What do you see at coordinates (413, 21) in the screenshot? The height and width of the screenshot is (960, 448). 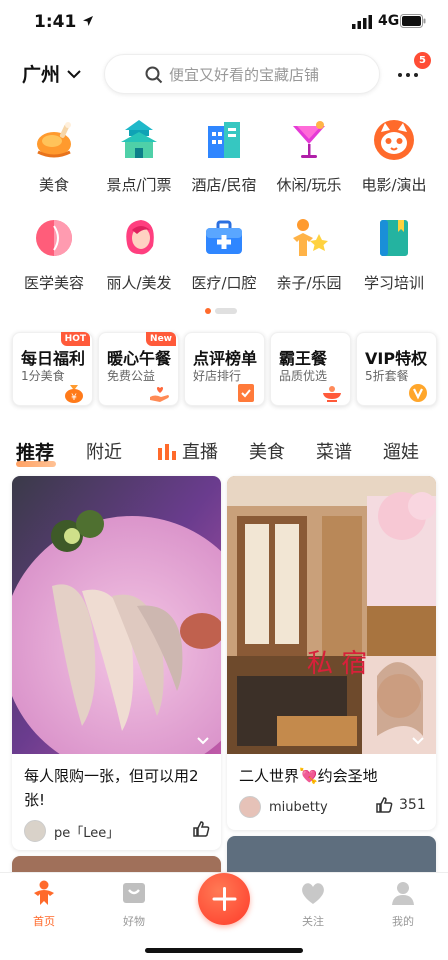 I see `battery-icon` at bounding box center [413, 21].